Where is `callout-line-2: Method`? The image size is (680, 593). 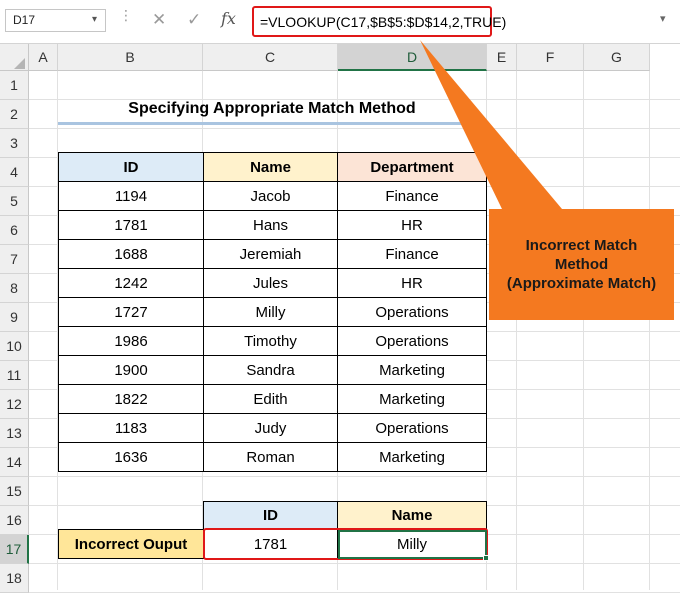 callout-line-2: Method is located at coordinates (581, 264).